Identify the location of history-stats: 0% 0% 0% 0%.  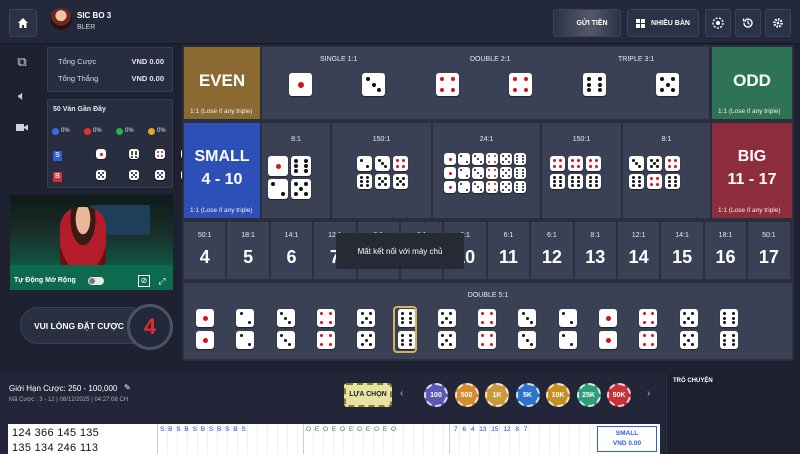
(111, 132).